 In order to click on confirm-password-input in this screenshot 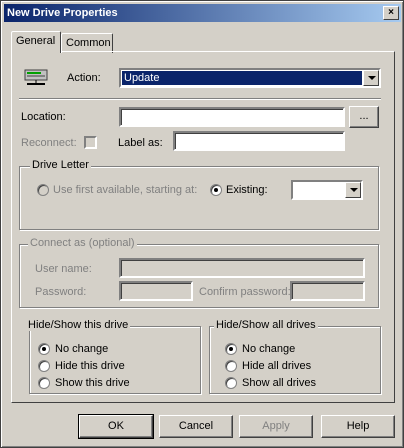, I will do `click(327, 291)`.